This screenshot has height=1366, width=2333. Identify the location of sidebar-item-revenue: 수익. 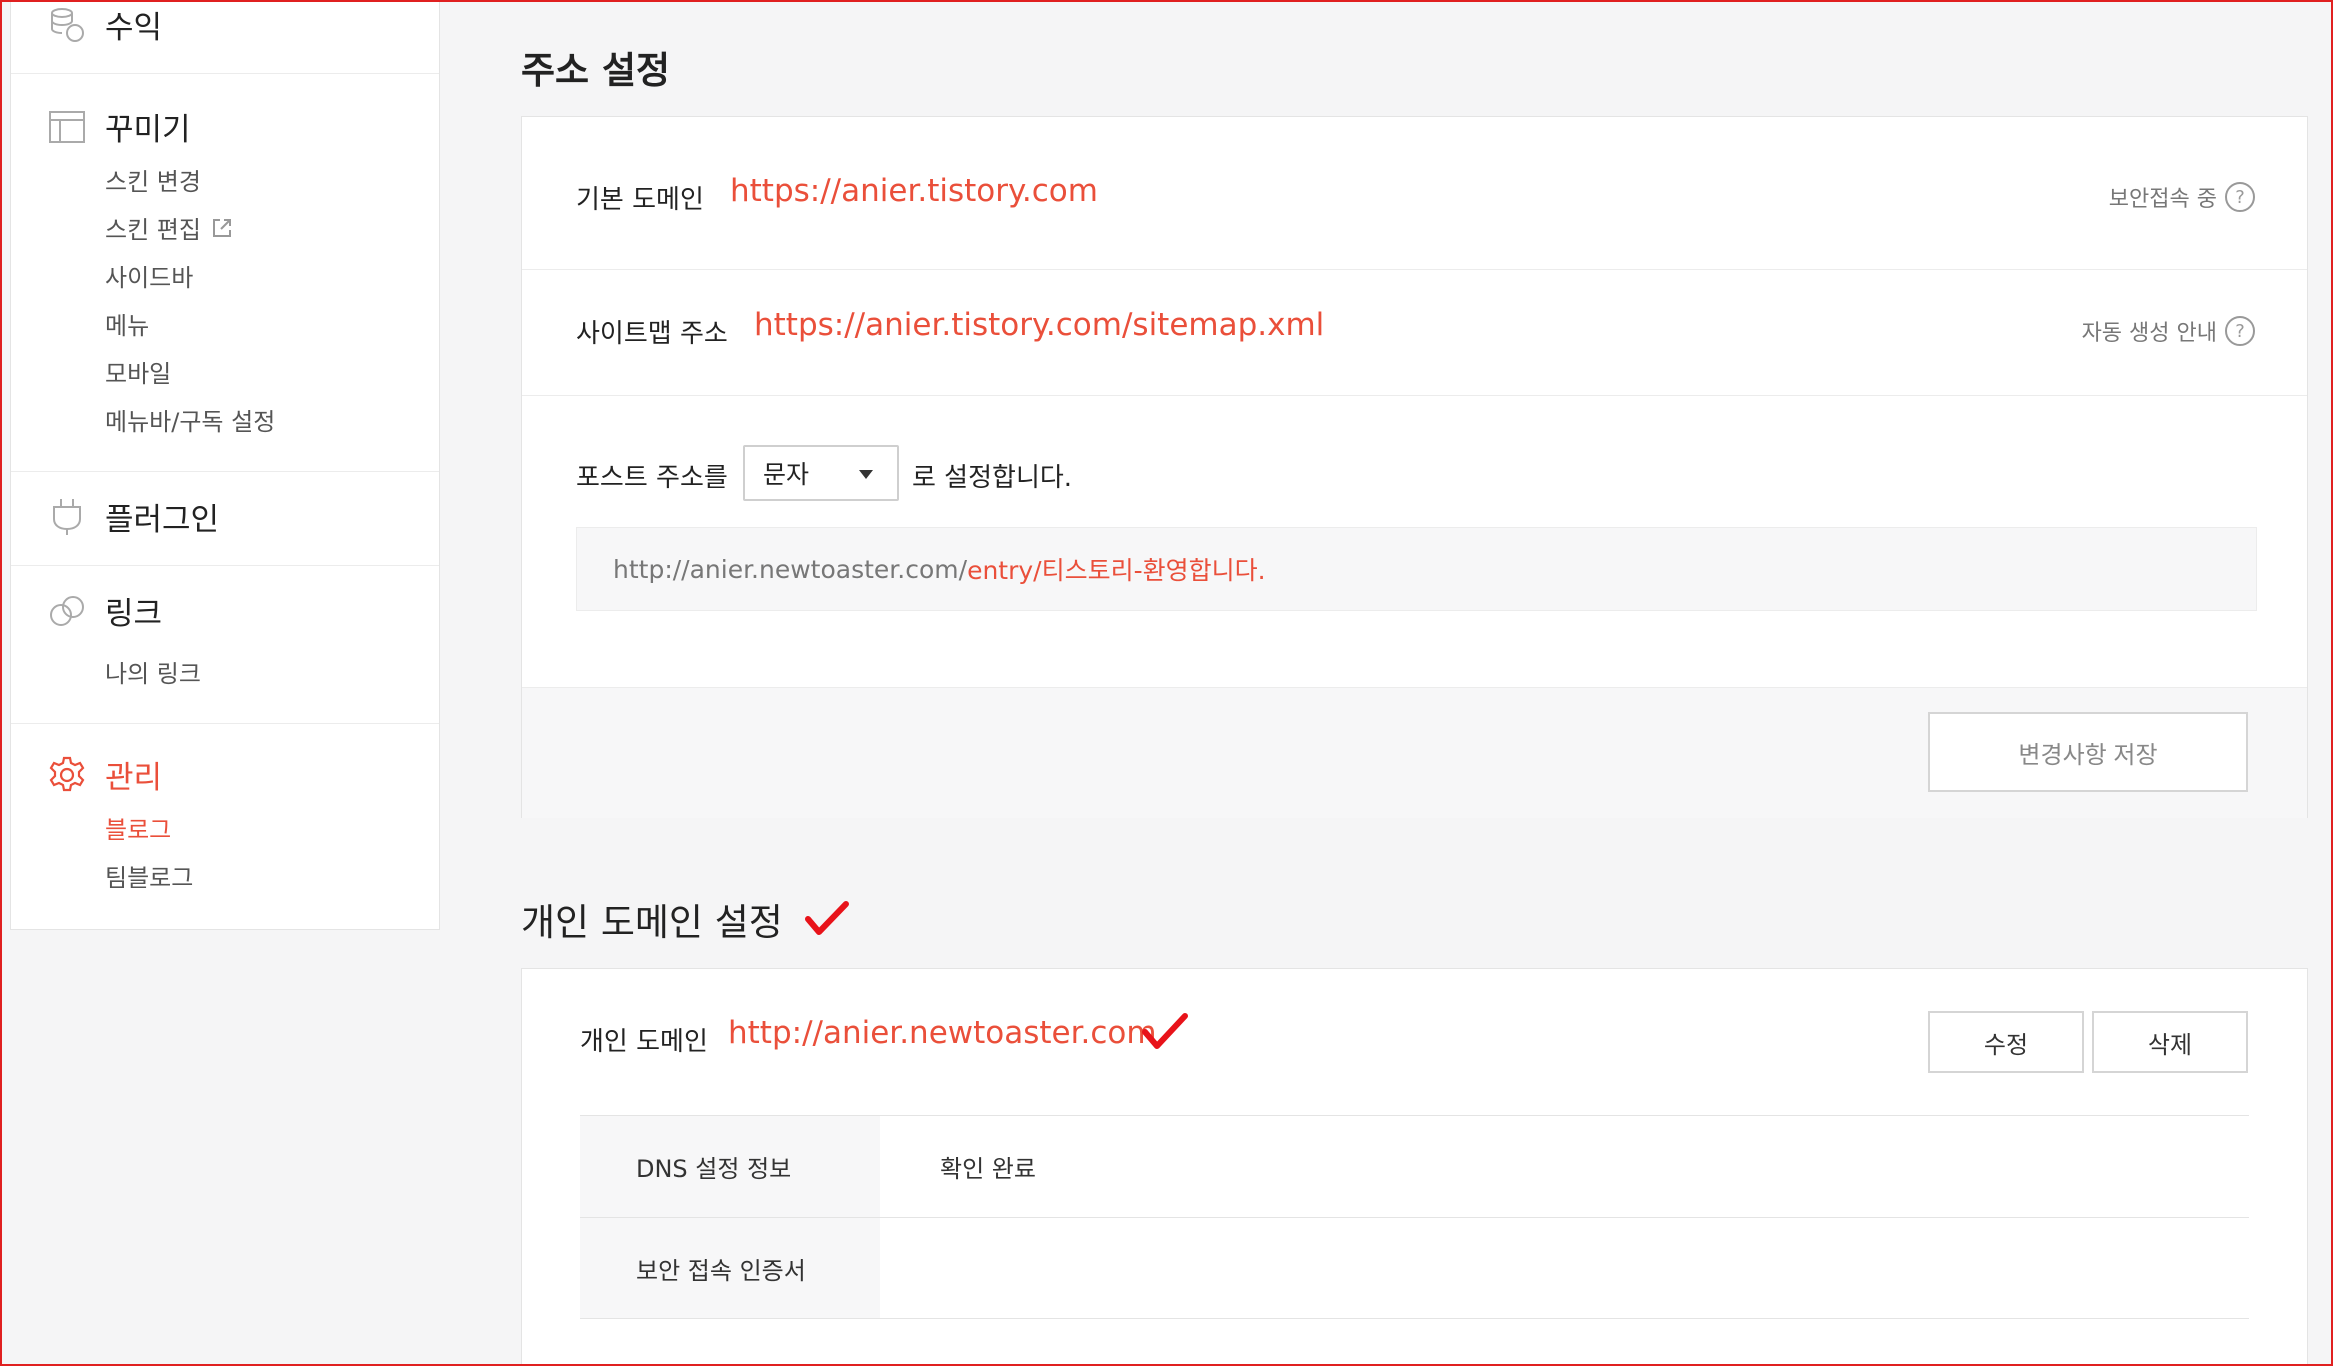
(104, 24).